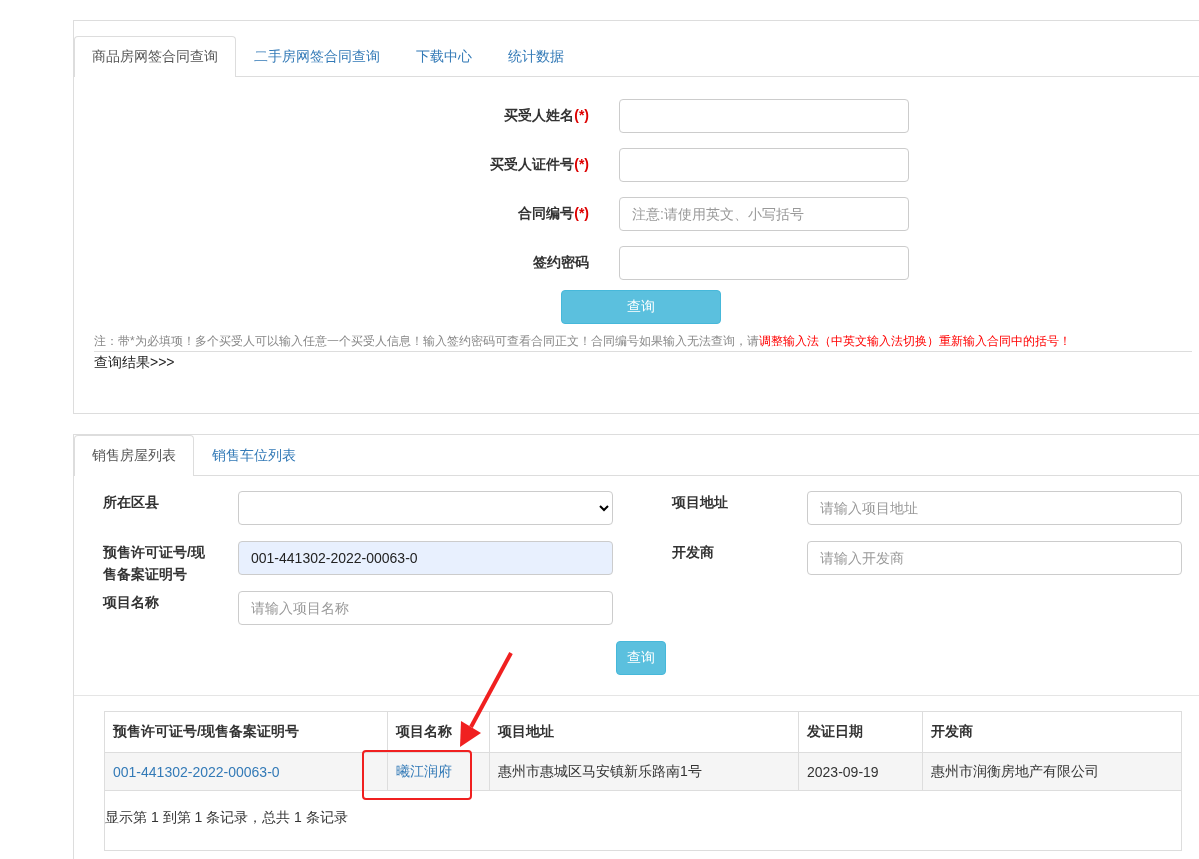 The width and height of the screenshot is (1199, 859). What do you see at coordinates (155, 56) in the screenshot?
I see `tab: 商品房网签合同查询` at bounding box center [155, 56].